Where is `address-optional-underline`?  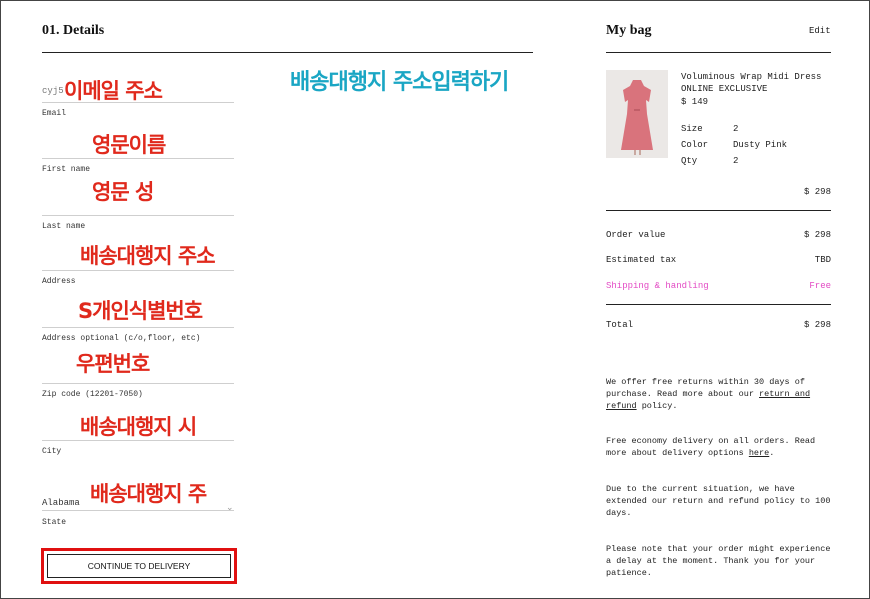 address-optional-underline is located at coordinates (138, 327).